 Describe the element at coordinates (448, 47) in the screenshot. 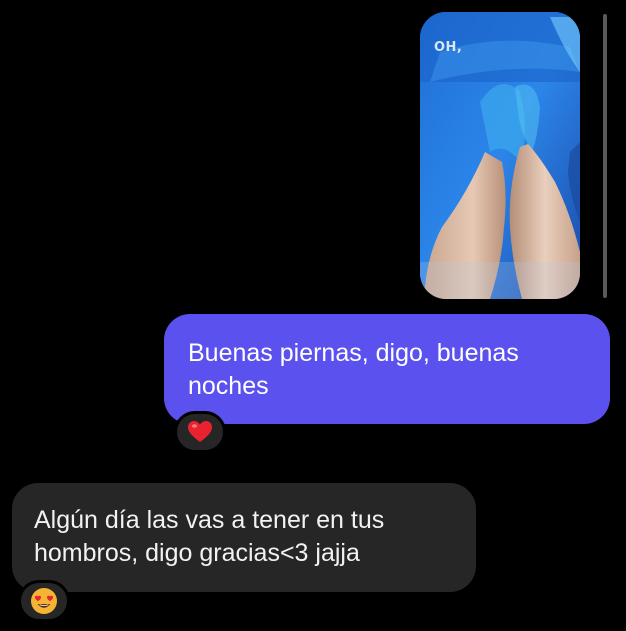

I see `photo-caption: OH,` at that location.